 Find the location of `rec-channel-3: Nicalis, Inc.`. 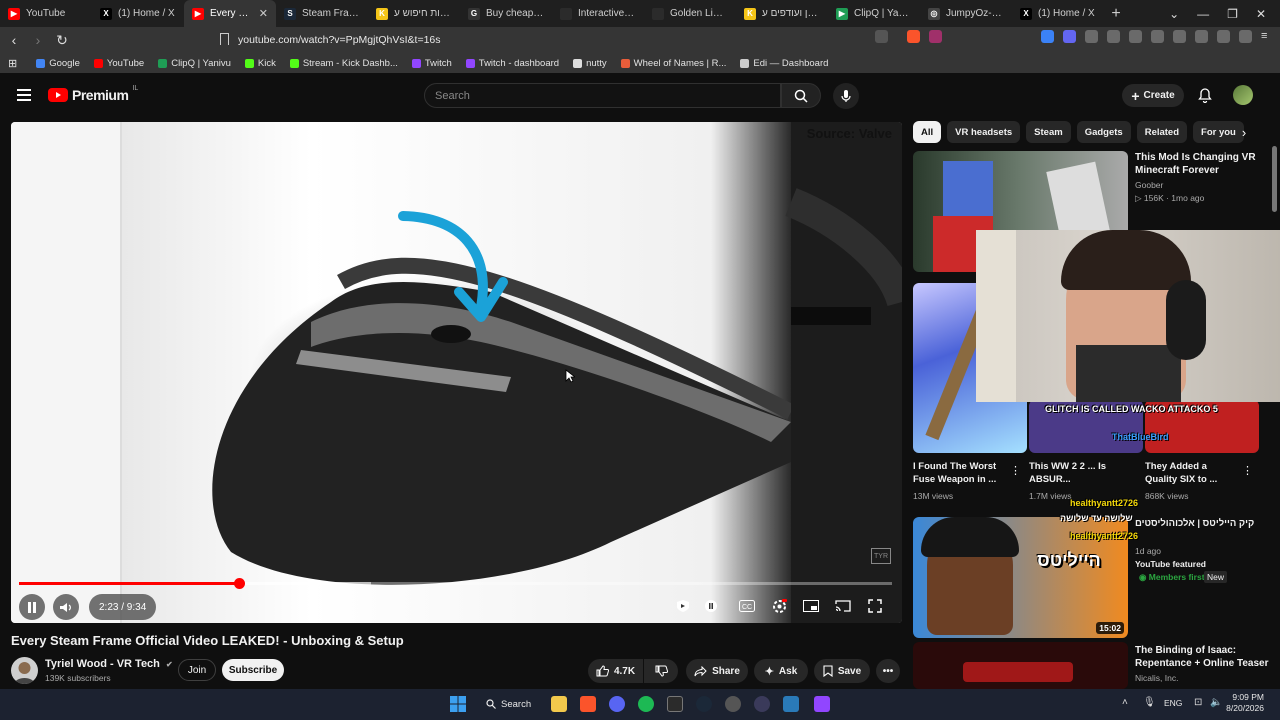

rec-channel-3: Nicalis, Inc. is located at coordinates (1156, 678).